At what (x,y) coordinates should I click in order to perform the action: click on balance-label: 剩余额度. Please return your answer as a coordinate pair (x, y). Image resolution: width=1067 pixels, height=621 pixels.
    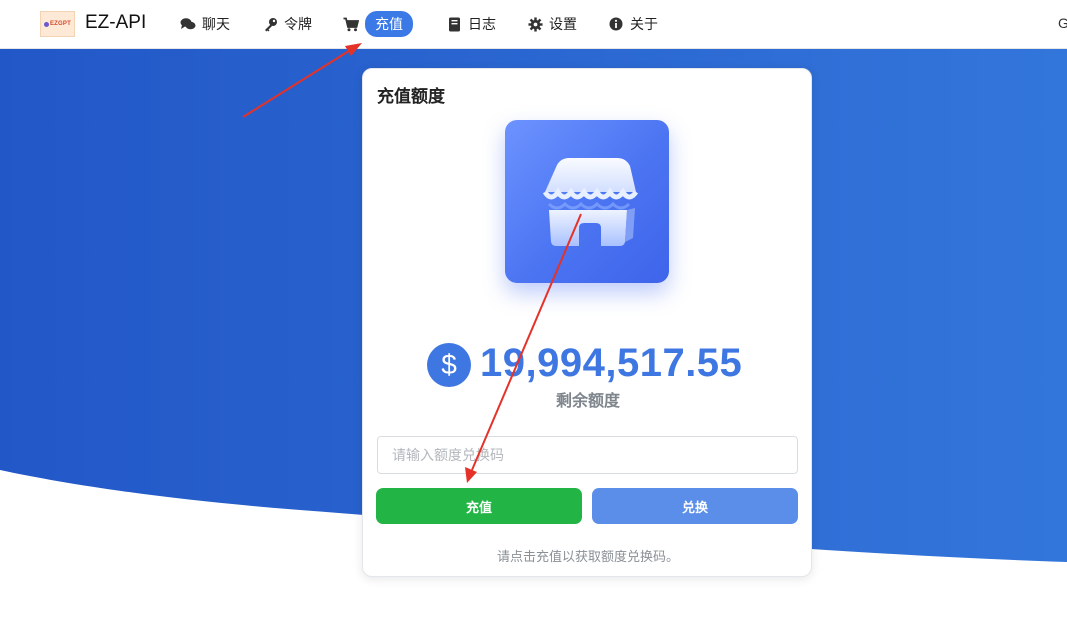
    Looking at the image, I should click on (587, 401).